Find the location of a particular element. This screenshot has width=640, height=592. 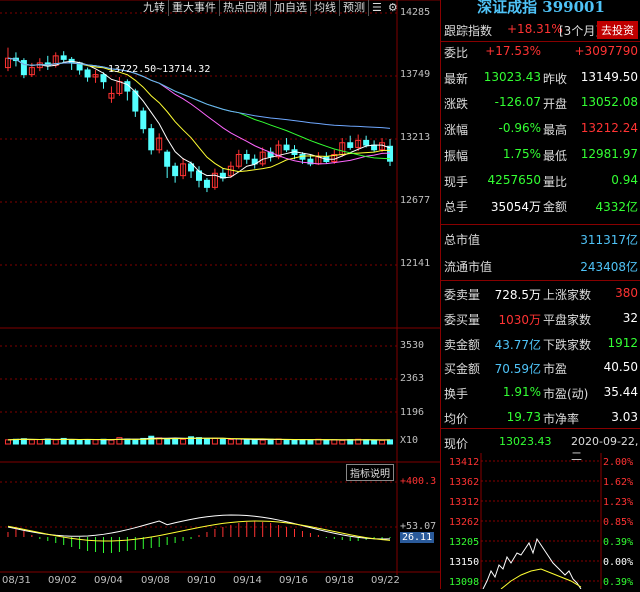

toolbar-ma: 均线 is located at coordinates (325, 8).